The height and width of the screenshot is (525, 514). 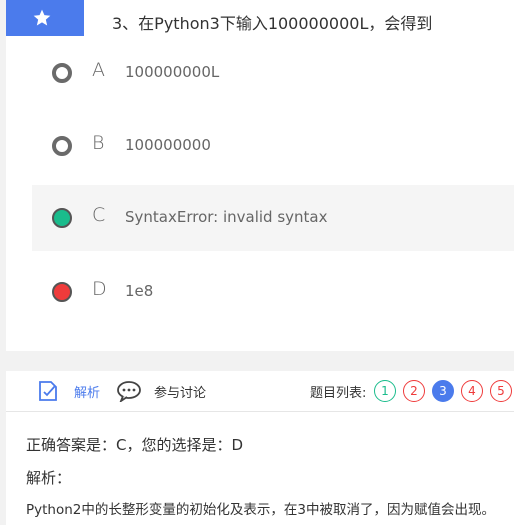 I want to click on option-text: 100000000, so click(x=168, y=145).